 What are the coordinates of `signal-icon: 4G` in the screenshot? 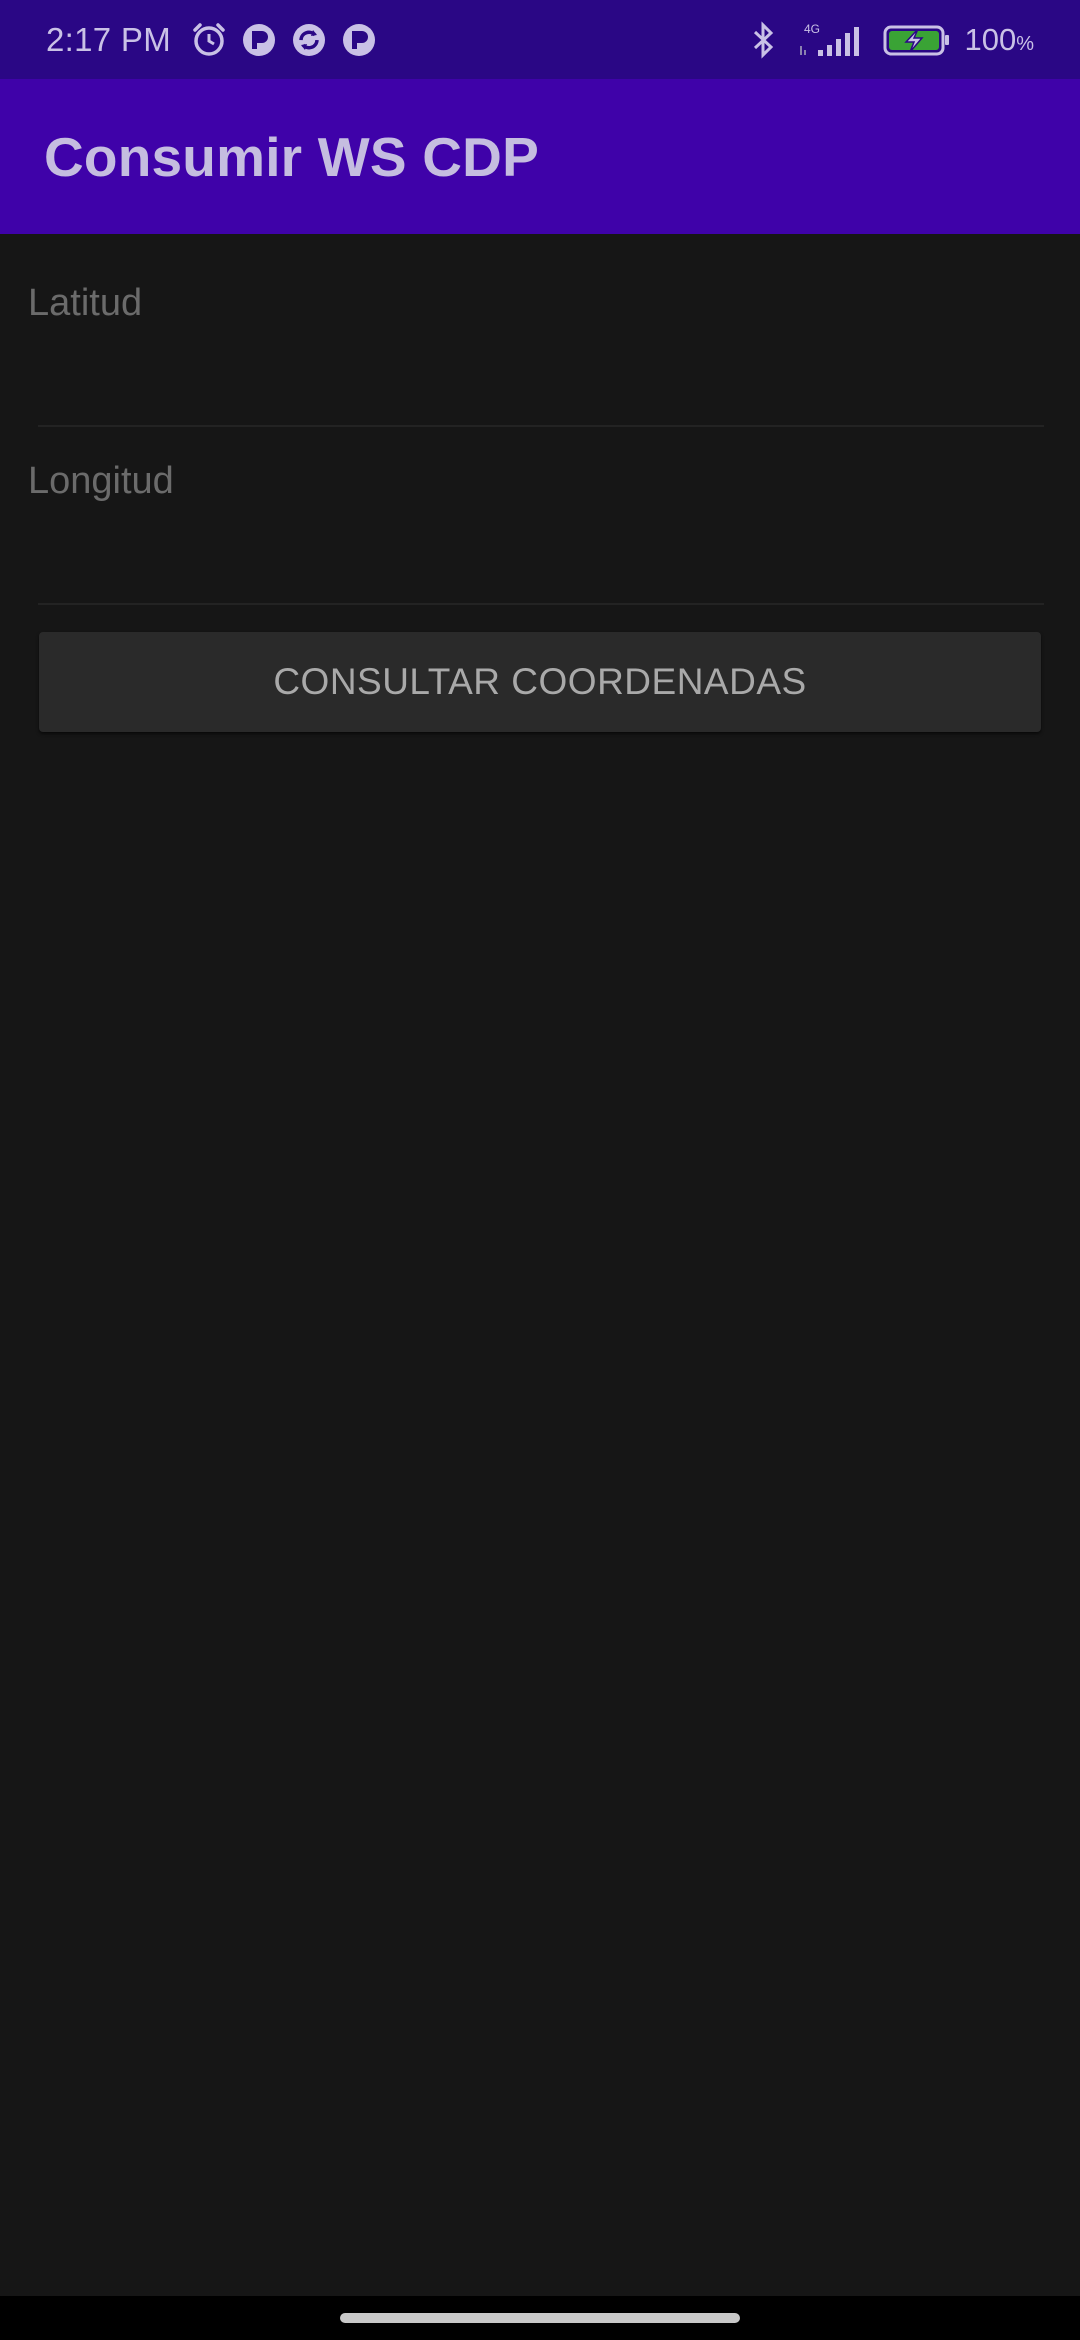 It's located at (833, 40).